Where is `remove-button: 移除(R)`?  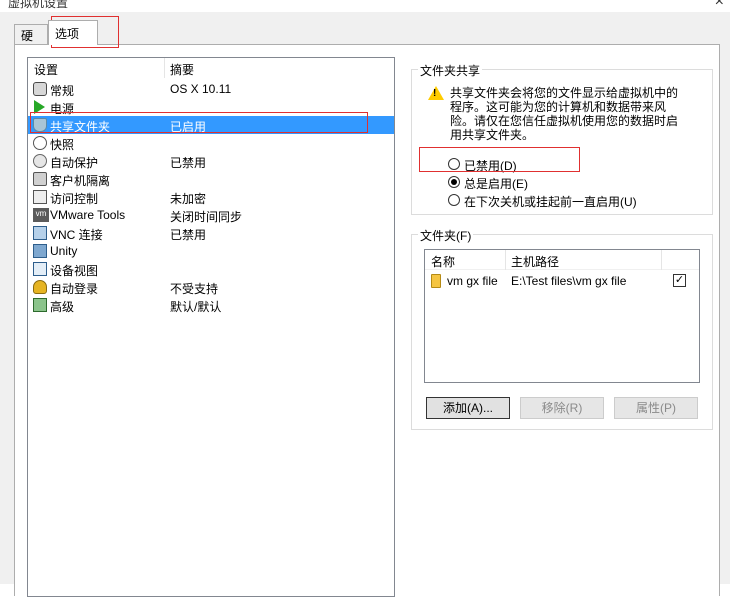 remove-button: 移除(R) is located at coordinates (562, 408).